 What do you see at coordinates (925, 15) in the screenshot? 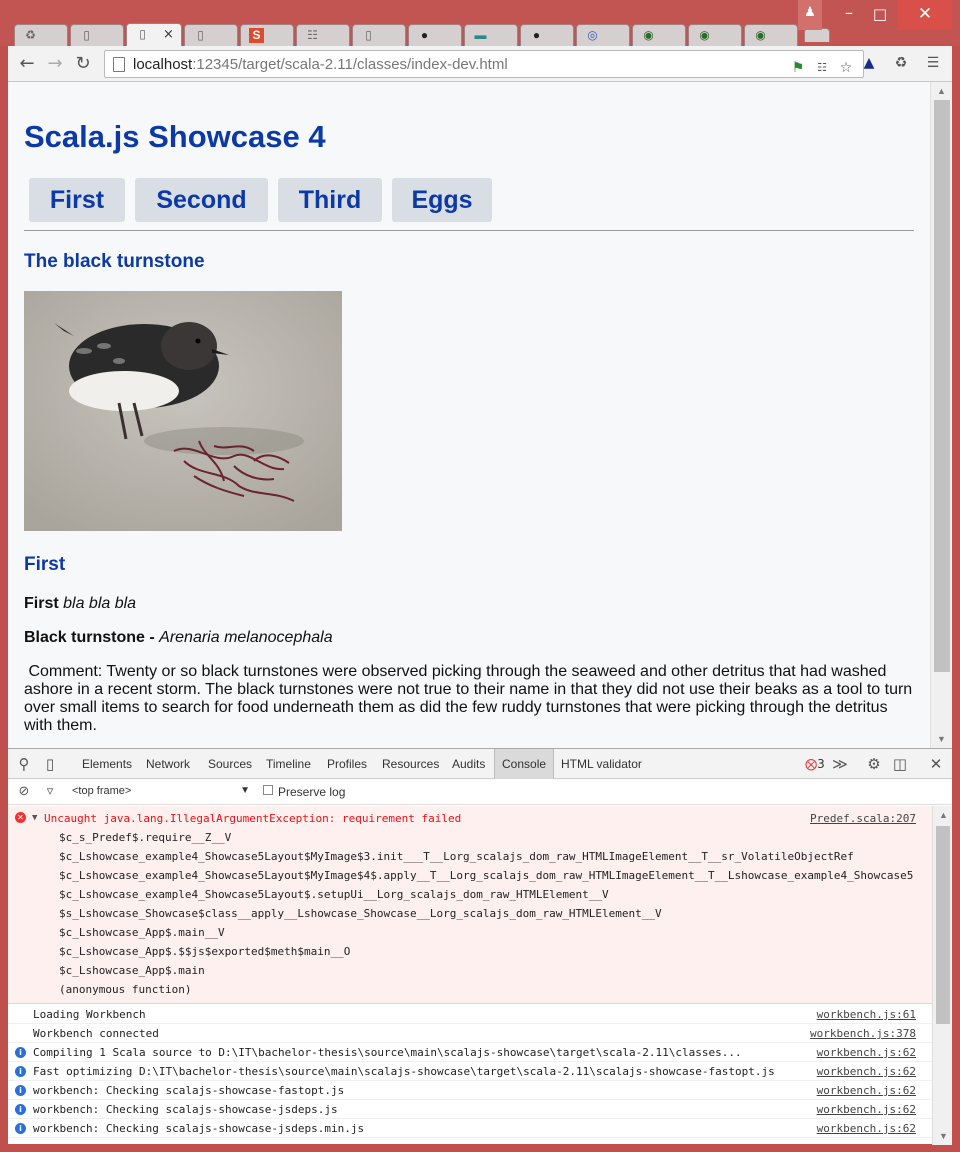
I see `close-window-button: ✕` at bounding box center [925, 15].